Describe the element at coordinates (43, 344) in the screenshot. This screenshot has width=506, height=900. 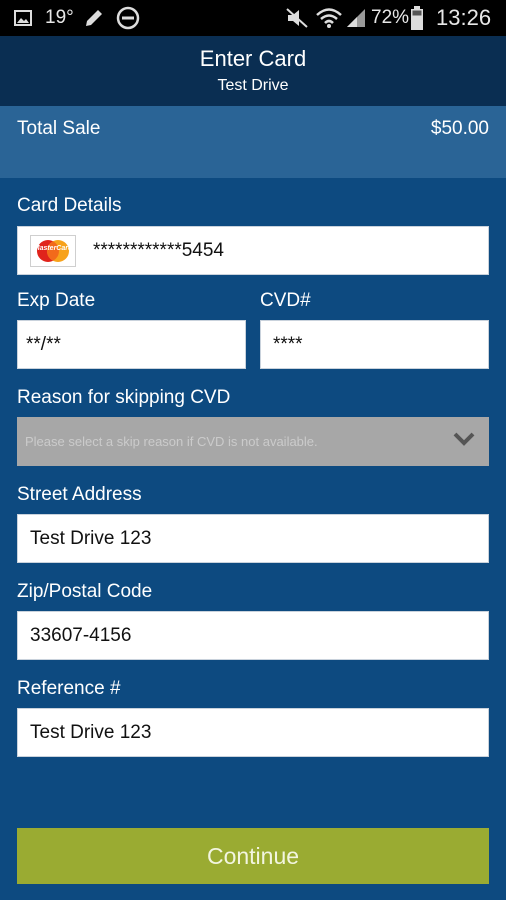
I see `exp-date-value: **/**` at that location.